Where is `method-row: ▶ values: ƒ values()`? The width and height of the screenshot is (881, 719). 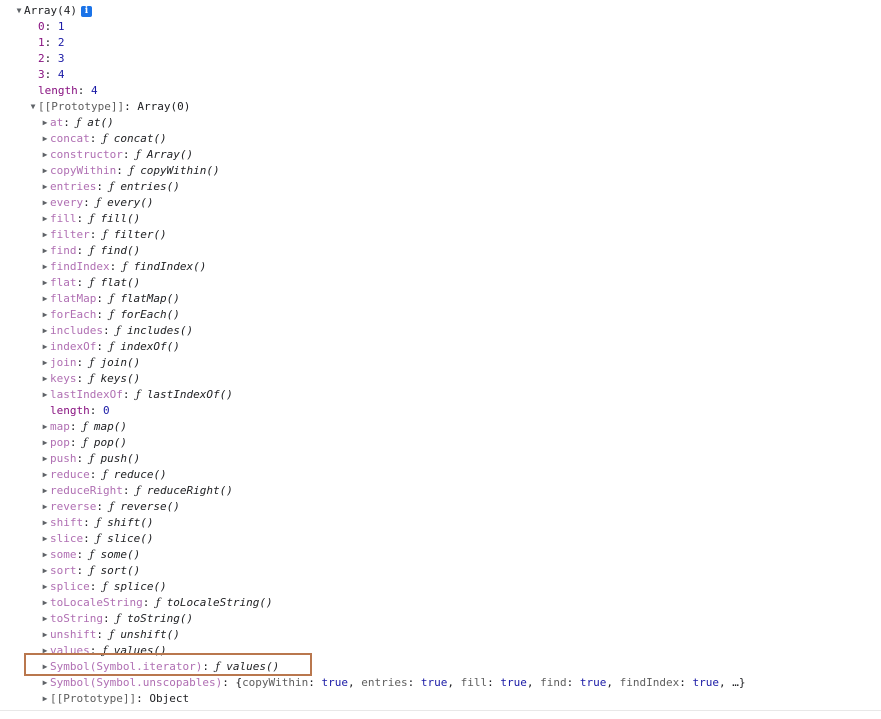
method-row: ▶ values: ƒ values() is located at coordinates (440, 651).